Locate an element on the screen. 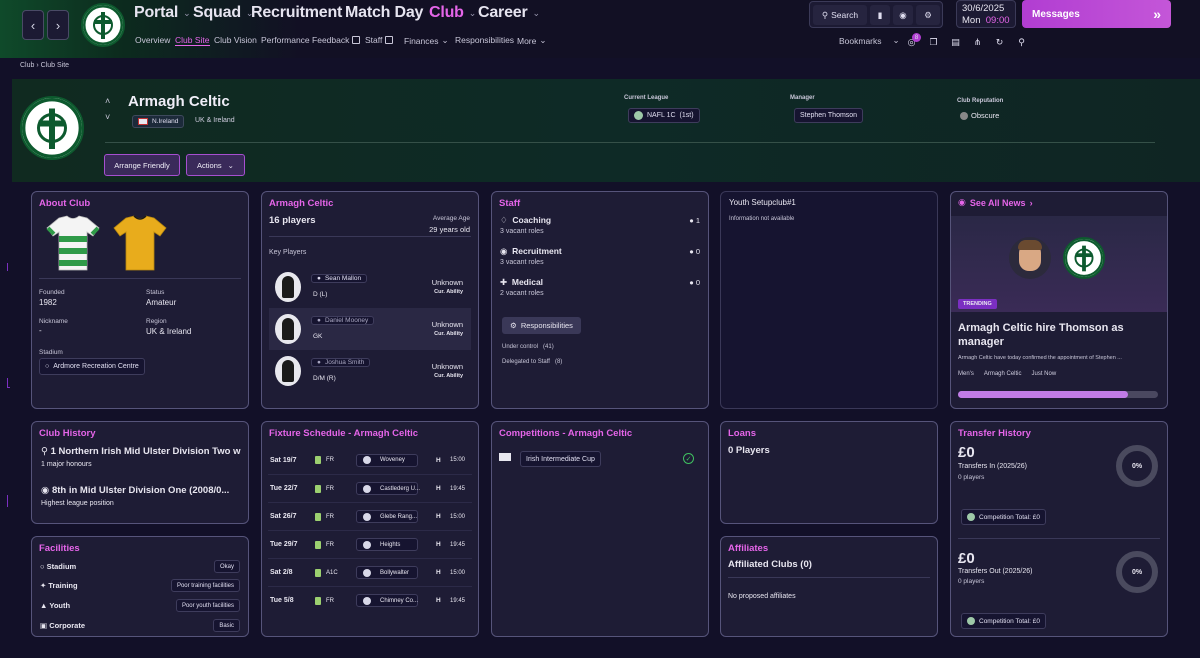 The height and width of the screenshot is (658, 1200). player-row: ● Sean Mallon D (L) Unknown Cur. Ability is located at coordinates (370, 287).